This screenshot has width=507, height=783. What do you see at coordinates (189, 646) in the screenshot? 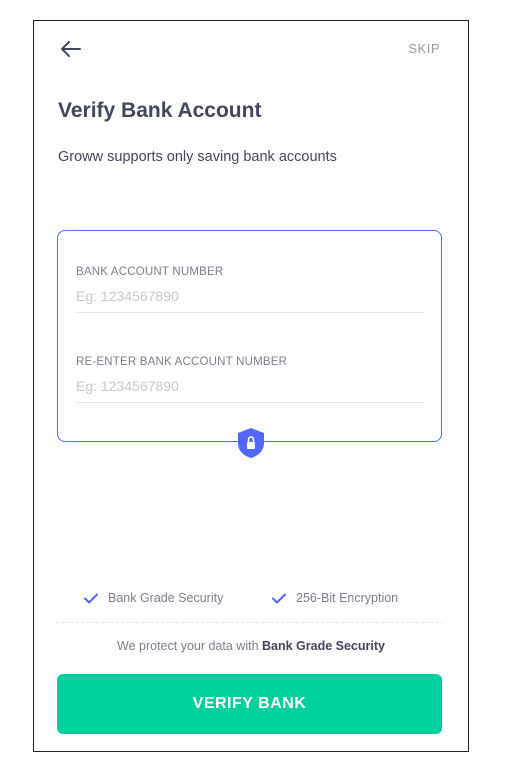
I see `protect-prefix: We protect your data with` at bounding box center [189, 646].